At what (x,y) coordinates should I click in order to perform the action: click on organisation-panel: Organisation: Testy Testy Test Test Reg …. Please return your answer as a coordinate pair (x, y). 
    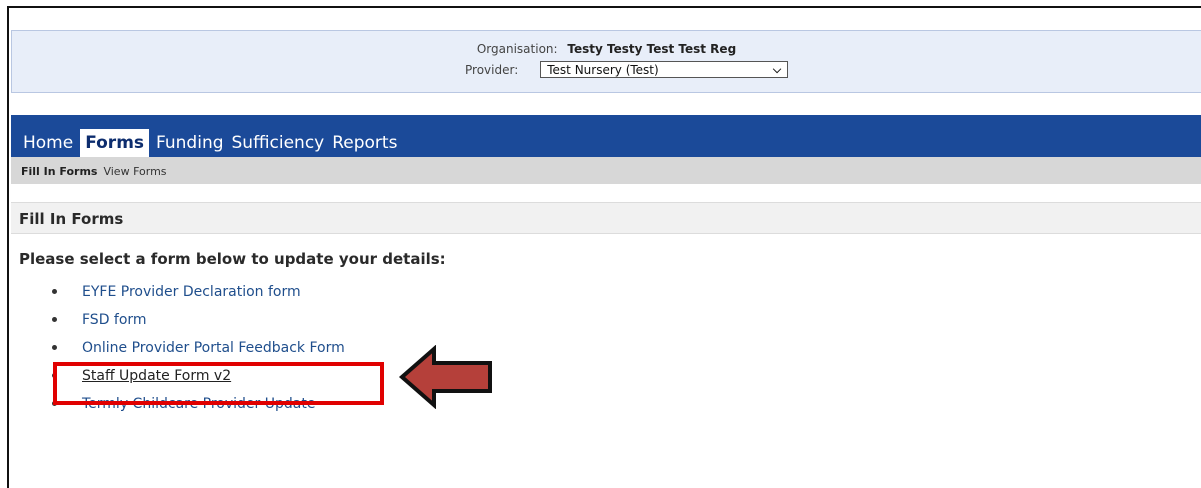
    Looking at the image, I should click on (606, 61).